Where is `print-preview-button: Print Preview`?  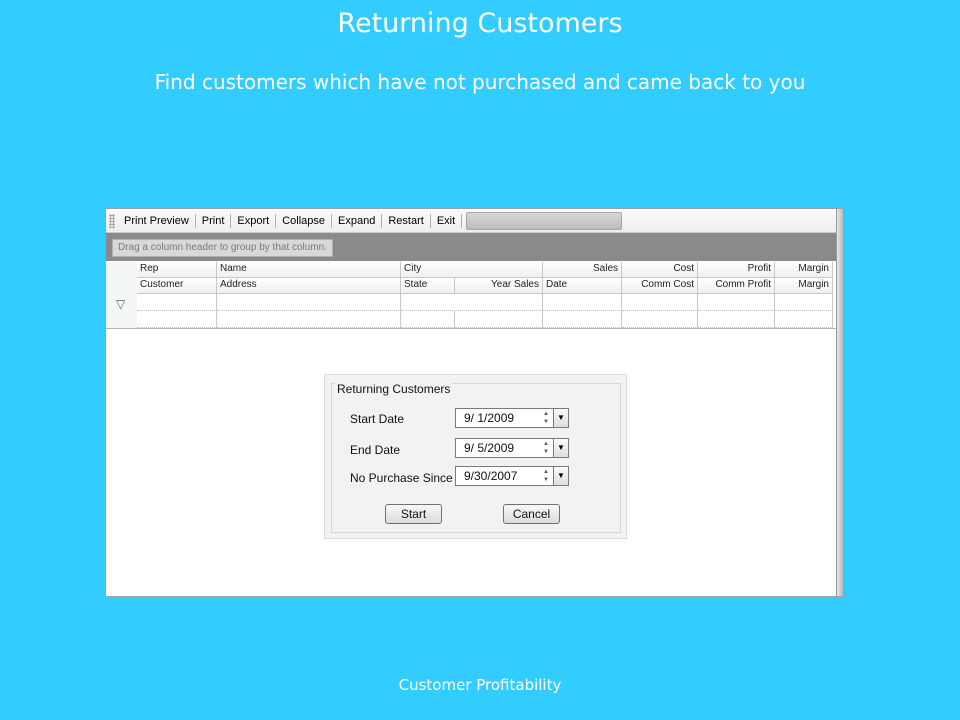
print-preview-button: Print Preview is located at coordinates (156, 221).